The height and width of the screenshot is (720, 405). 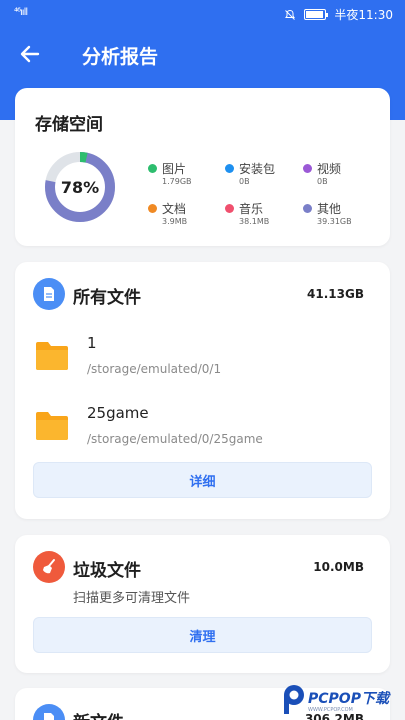 What do you see at coordinates (174, 169) in the screenshot?
I see `legend-label: 图片` at bounding box center [174, 169].